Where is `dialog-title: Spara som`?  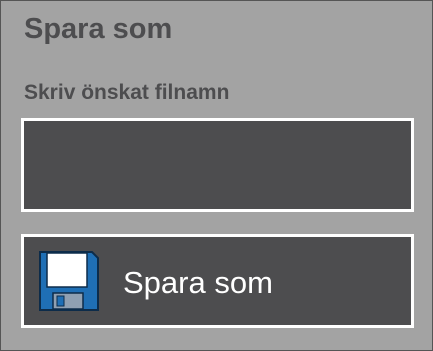
dialog-title: Spara som is located at coordinates (98, 29).